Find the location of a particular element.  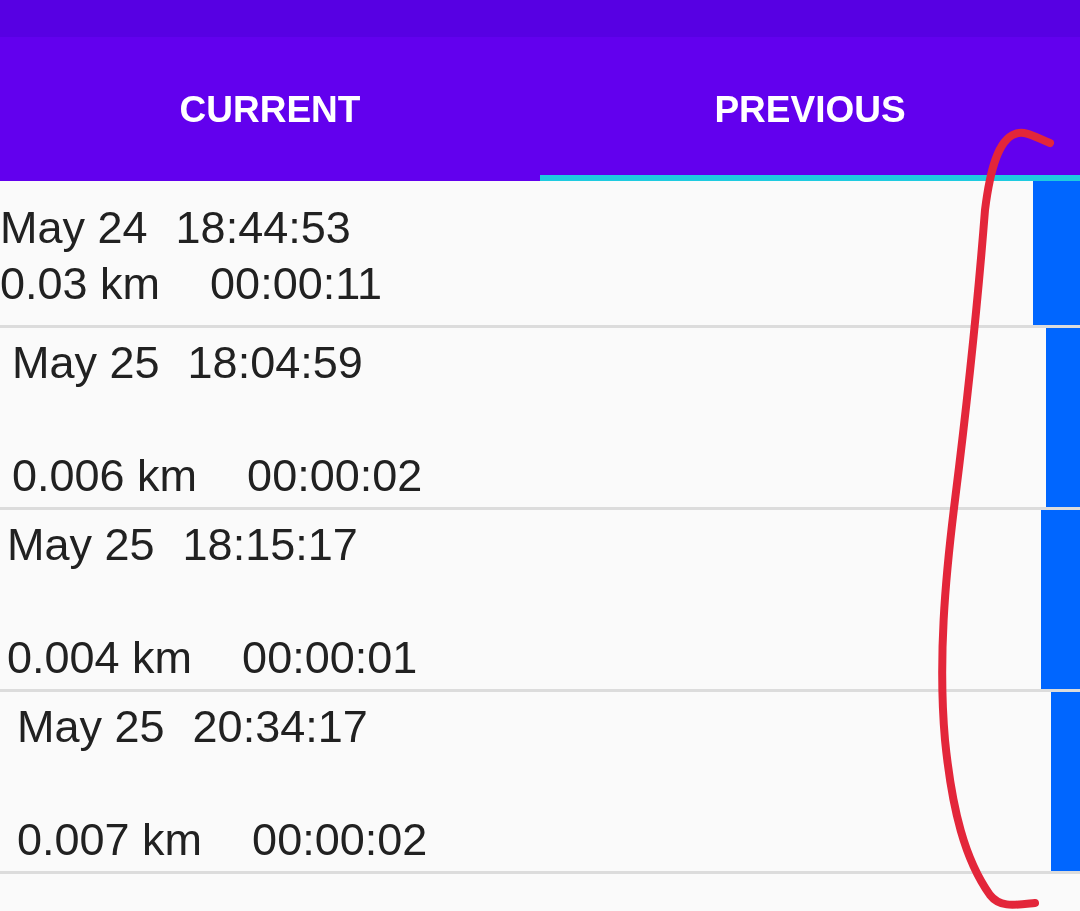

trip-distance: 0.006 km is located at coordinates (105, 476).